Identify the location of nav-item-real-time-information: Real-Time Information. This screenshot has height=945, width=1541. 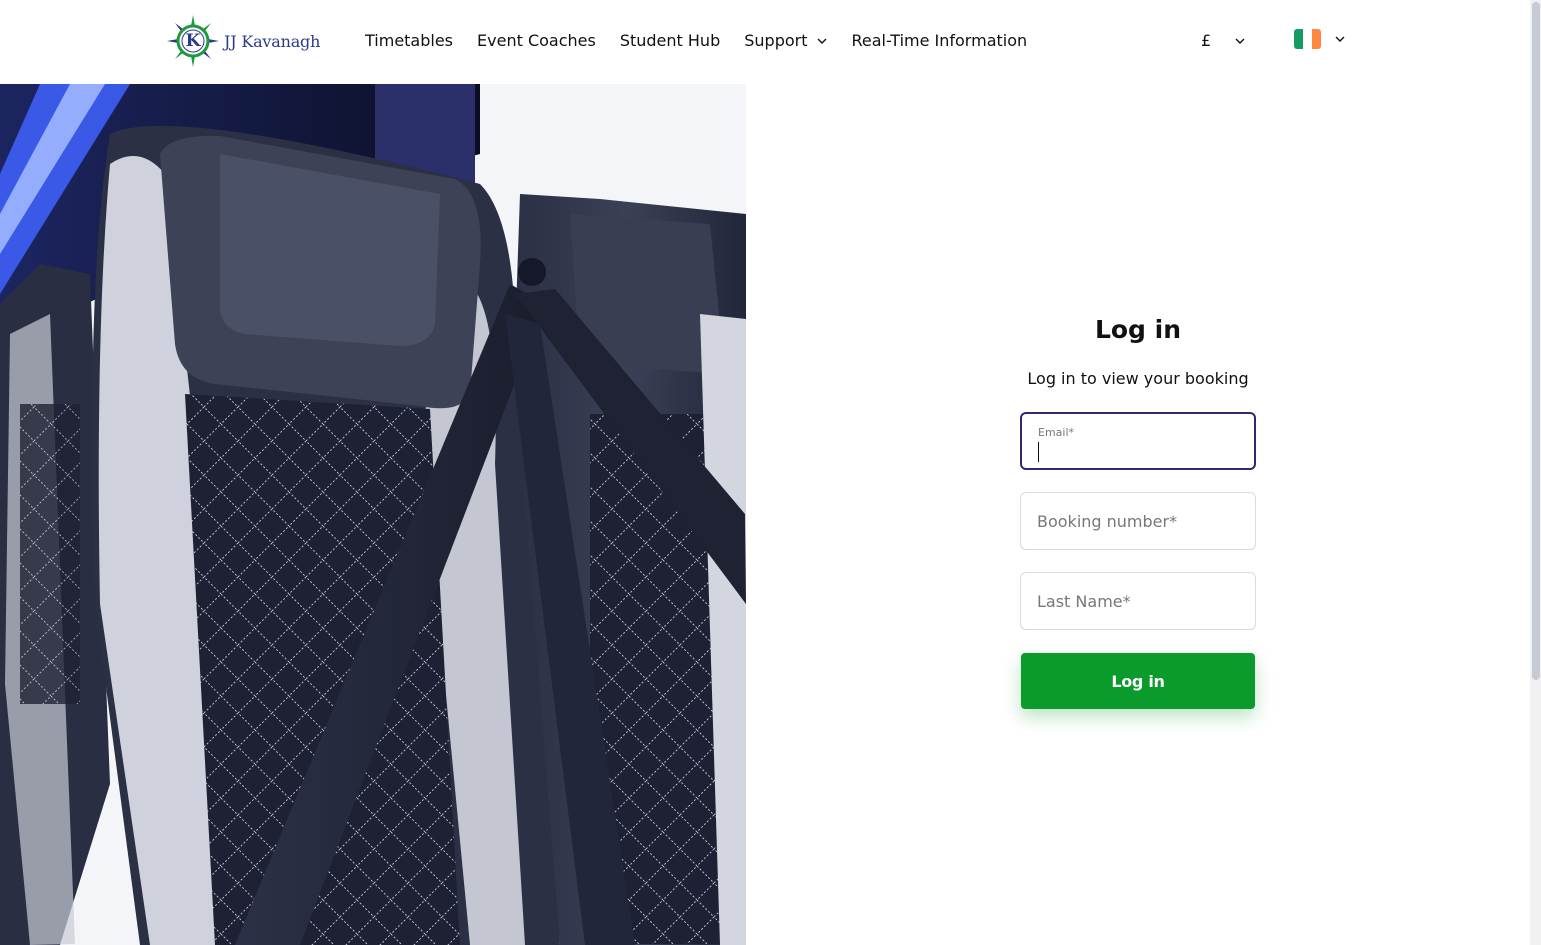
(939, 40).